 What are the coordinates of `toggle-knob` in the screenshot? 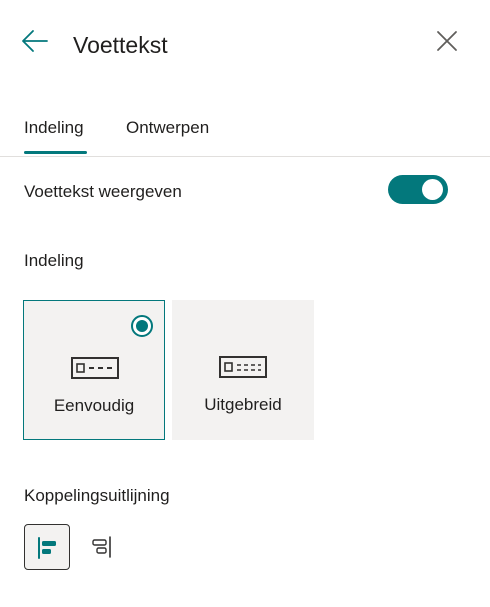 It's located at (432, 189).